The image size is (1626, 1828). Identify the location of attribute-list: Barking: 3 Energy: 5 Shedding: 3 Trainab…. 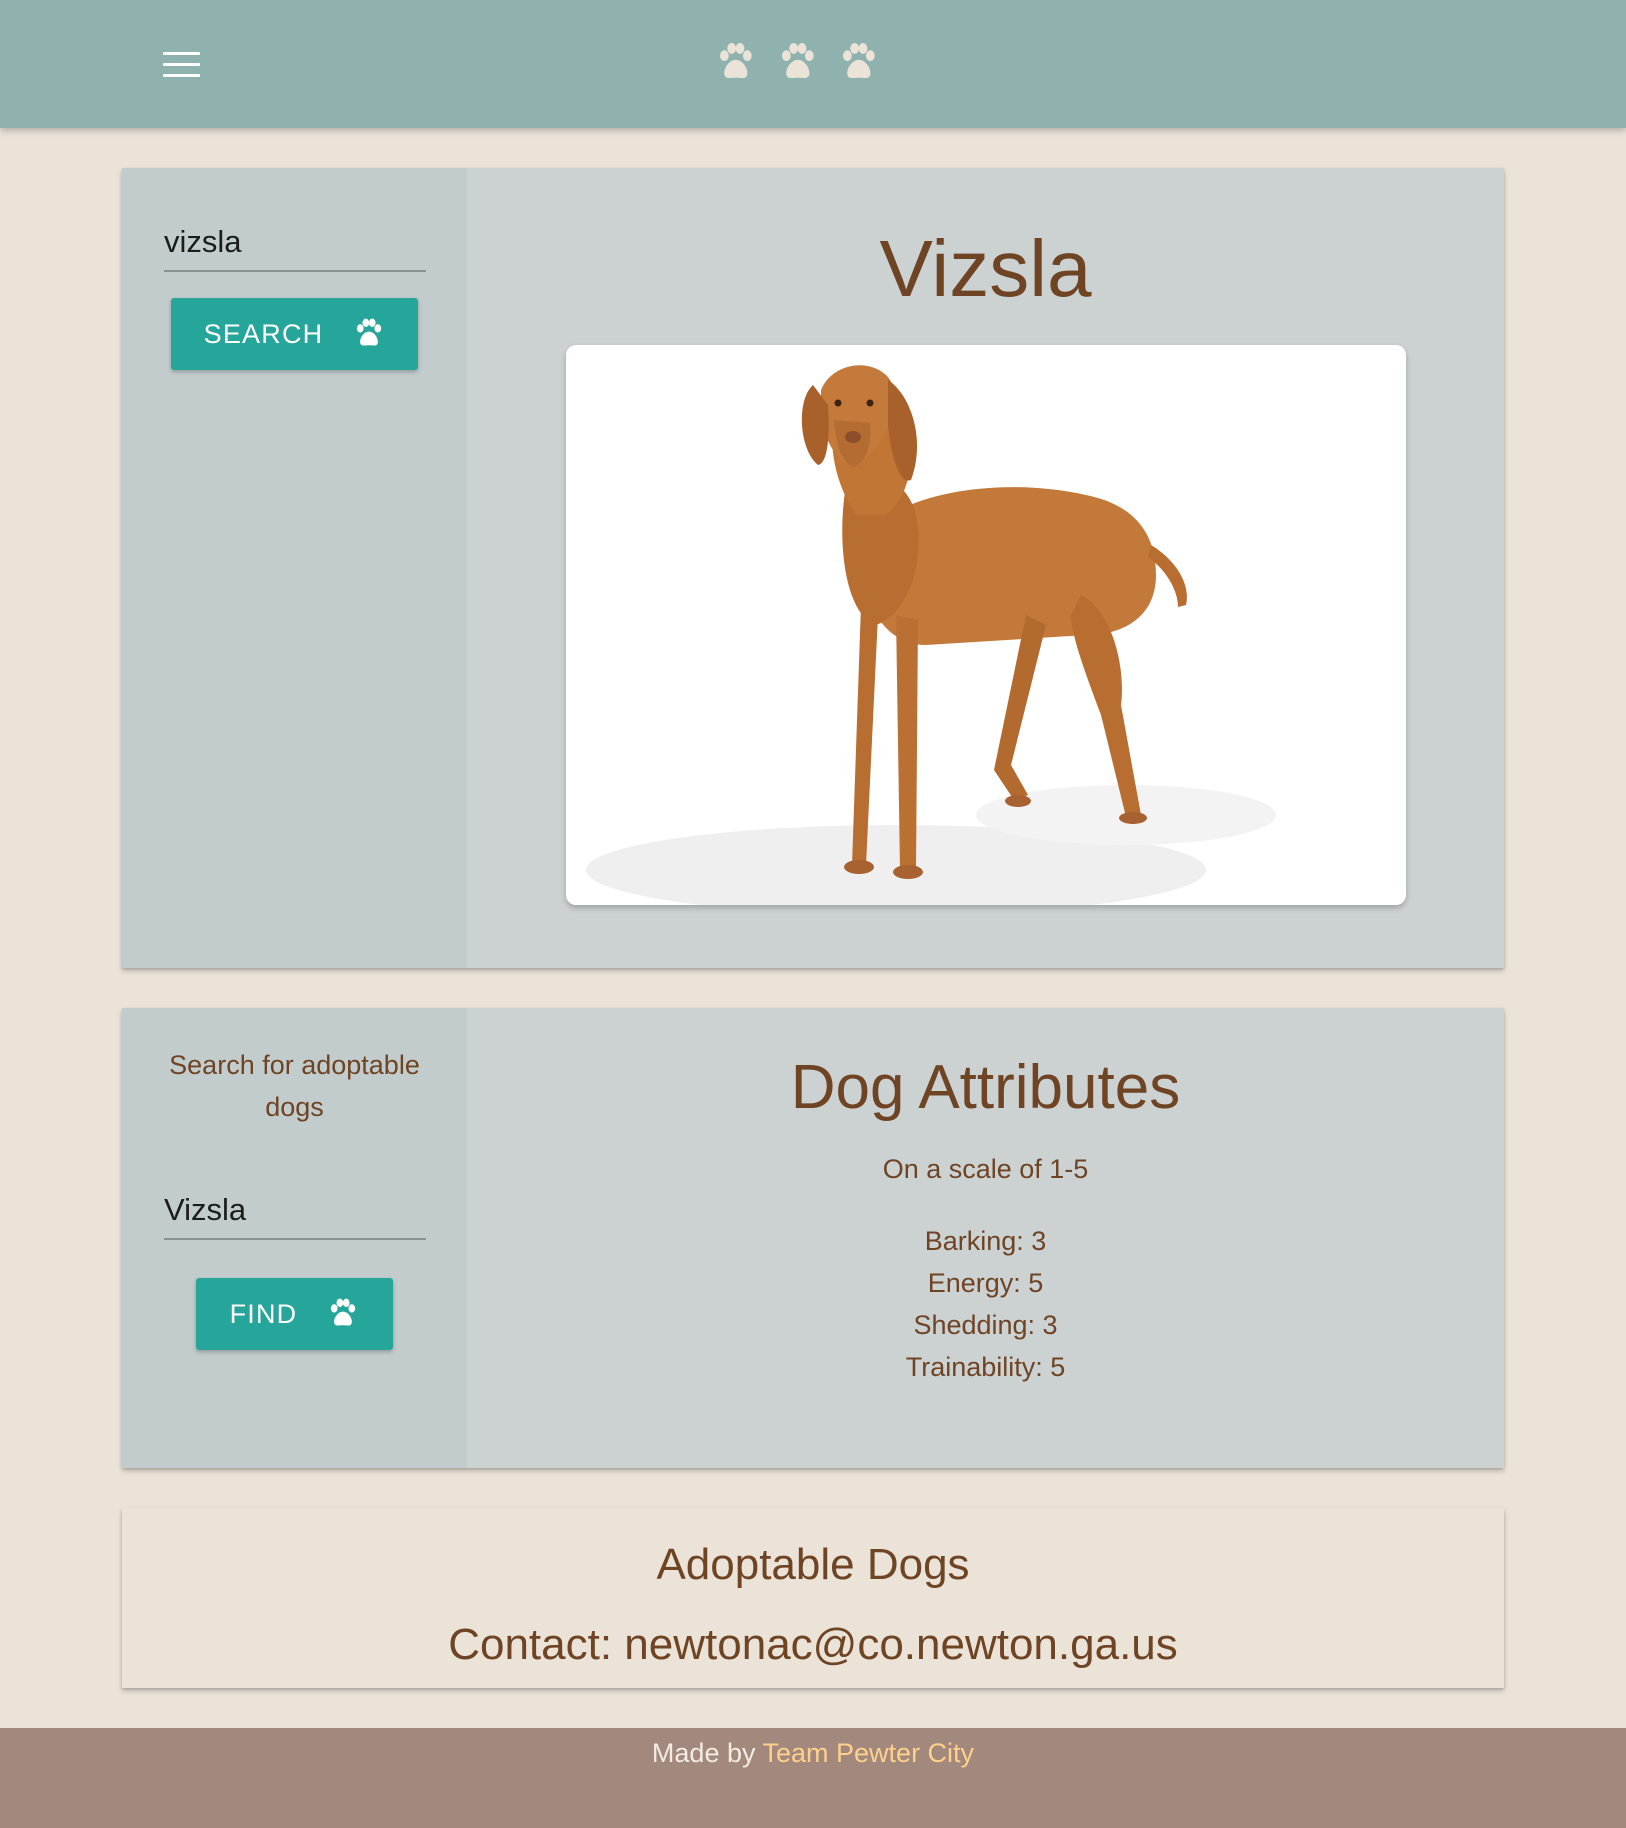
(985, 1304).